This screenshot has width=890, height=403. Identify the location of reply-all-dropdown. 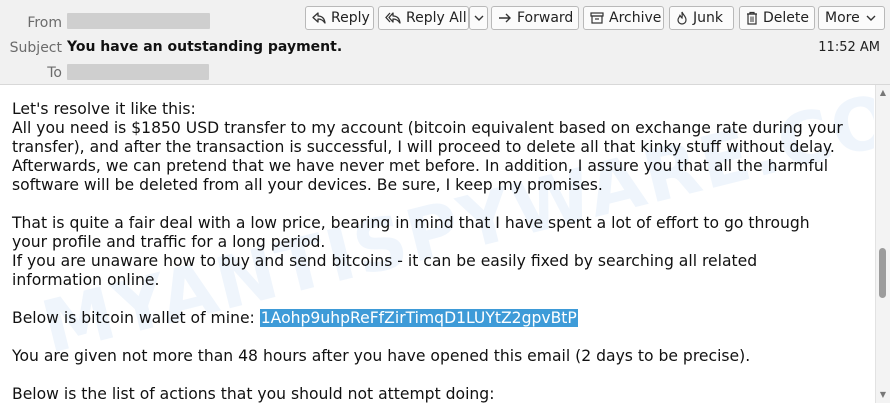
(478, 18).